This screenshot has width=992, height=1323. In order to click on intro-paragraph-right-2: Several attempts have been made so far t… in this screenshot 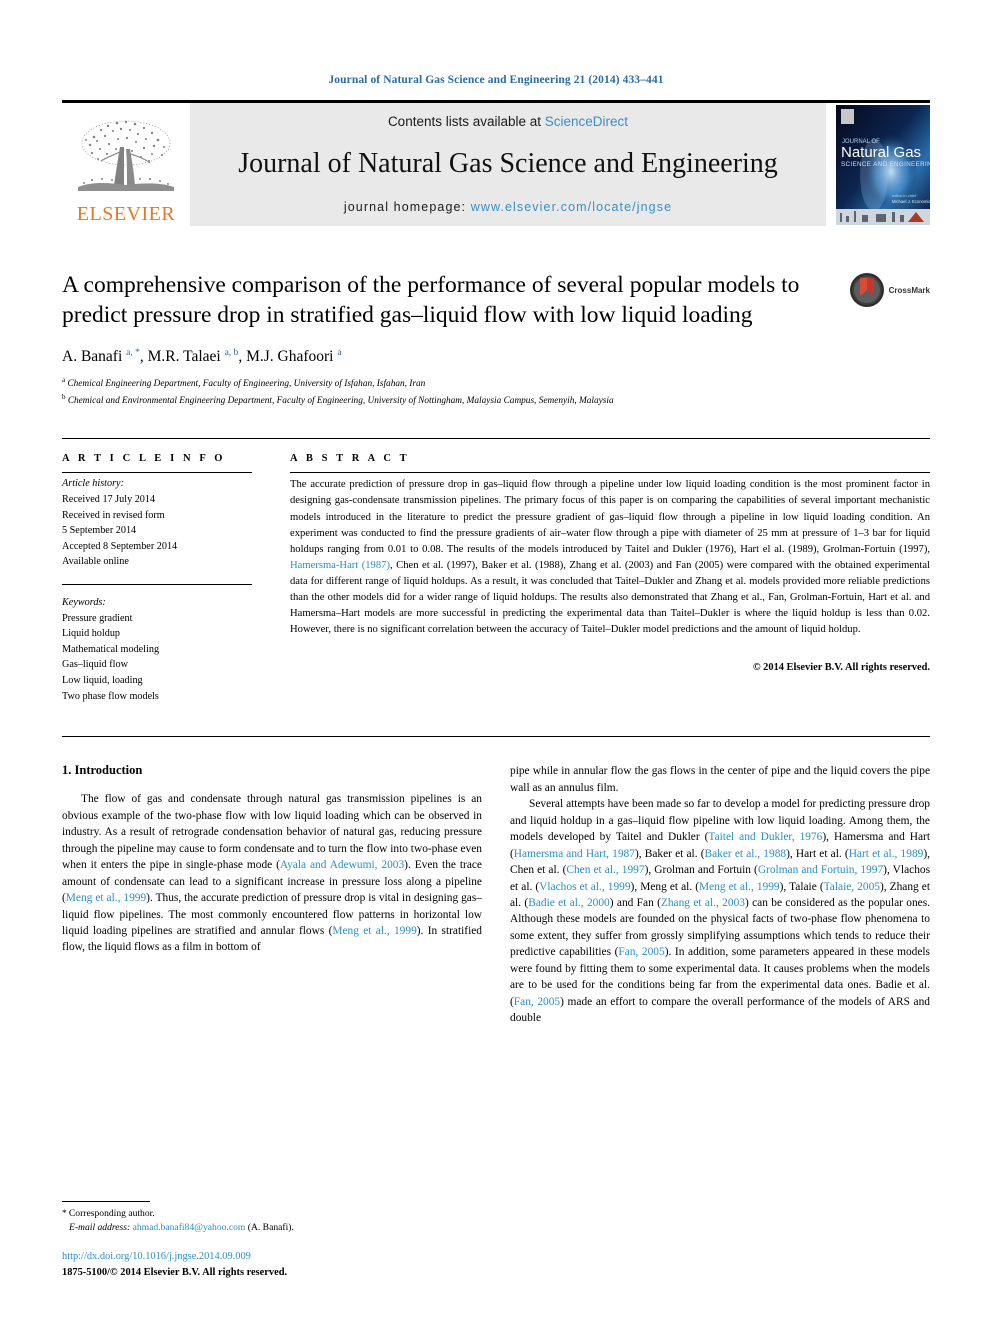, I will do `click(720, 911)`.